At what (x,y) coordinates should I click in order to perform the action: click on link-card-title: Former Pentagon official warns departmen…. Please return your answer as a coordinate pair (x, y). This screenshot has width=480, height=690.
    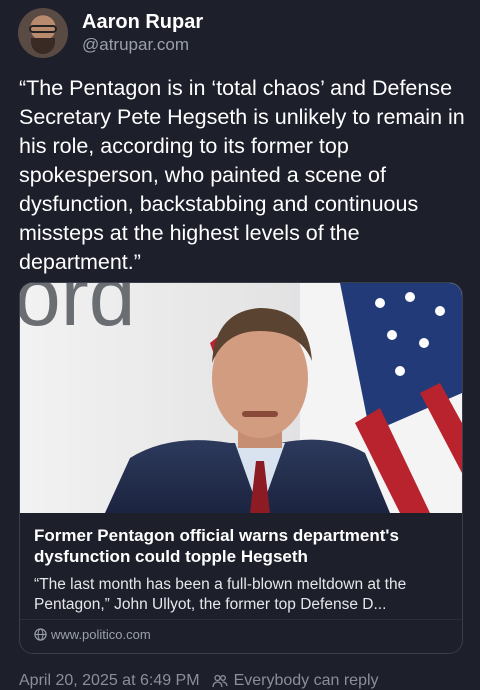
    Looking at the image, I should click on (241, 546).